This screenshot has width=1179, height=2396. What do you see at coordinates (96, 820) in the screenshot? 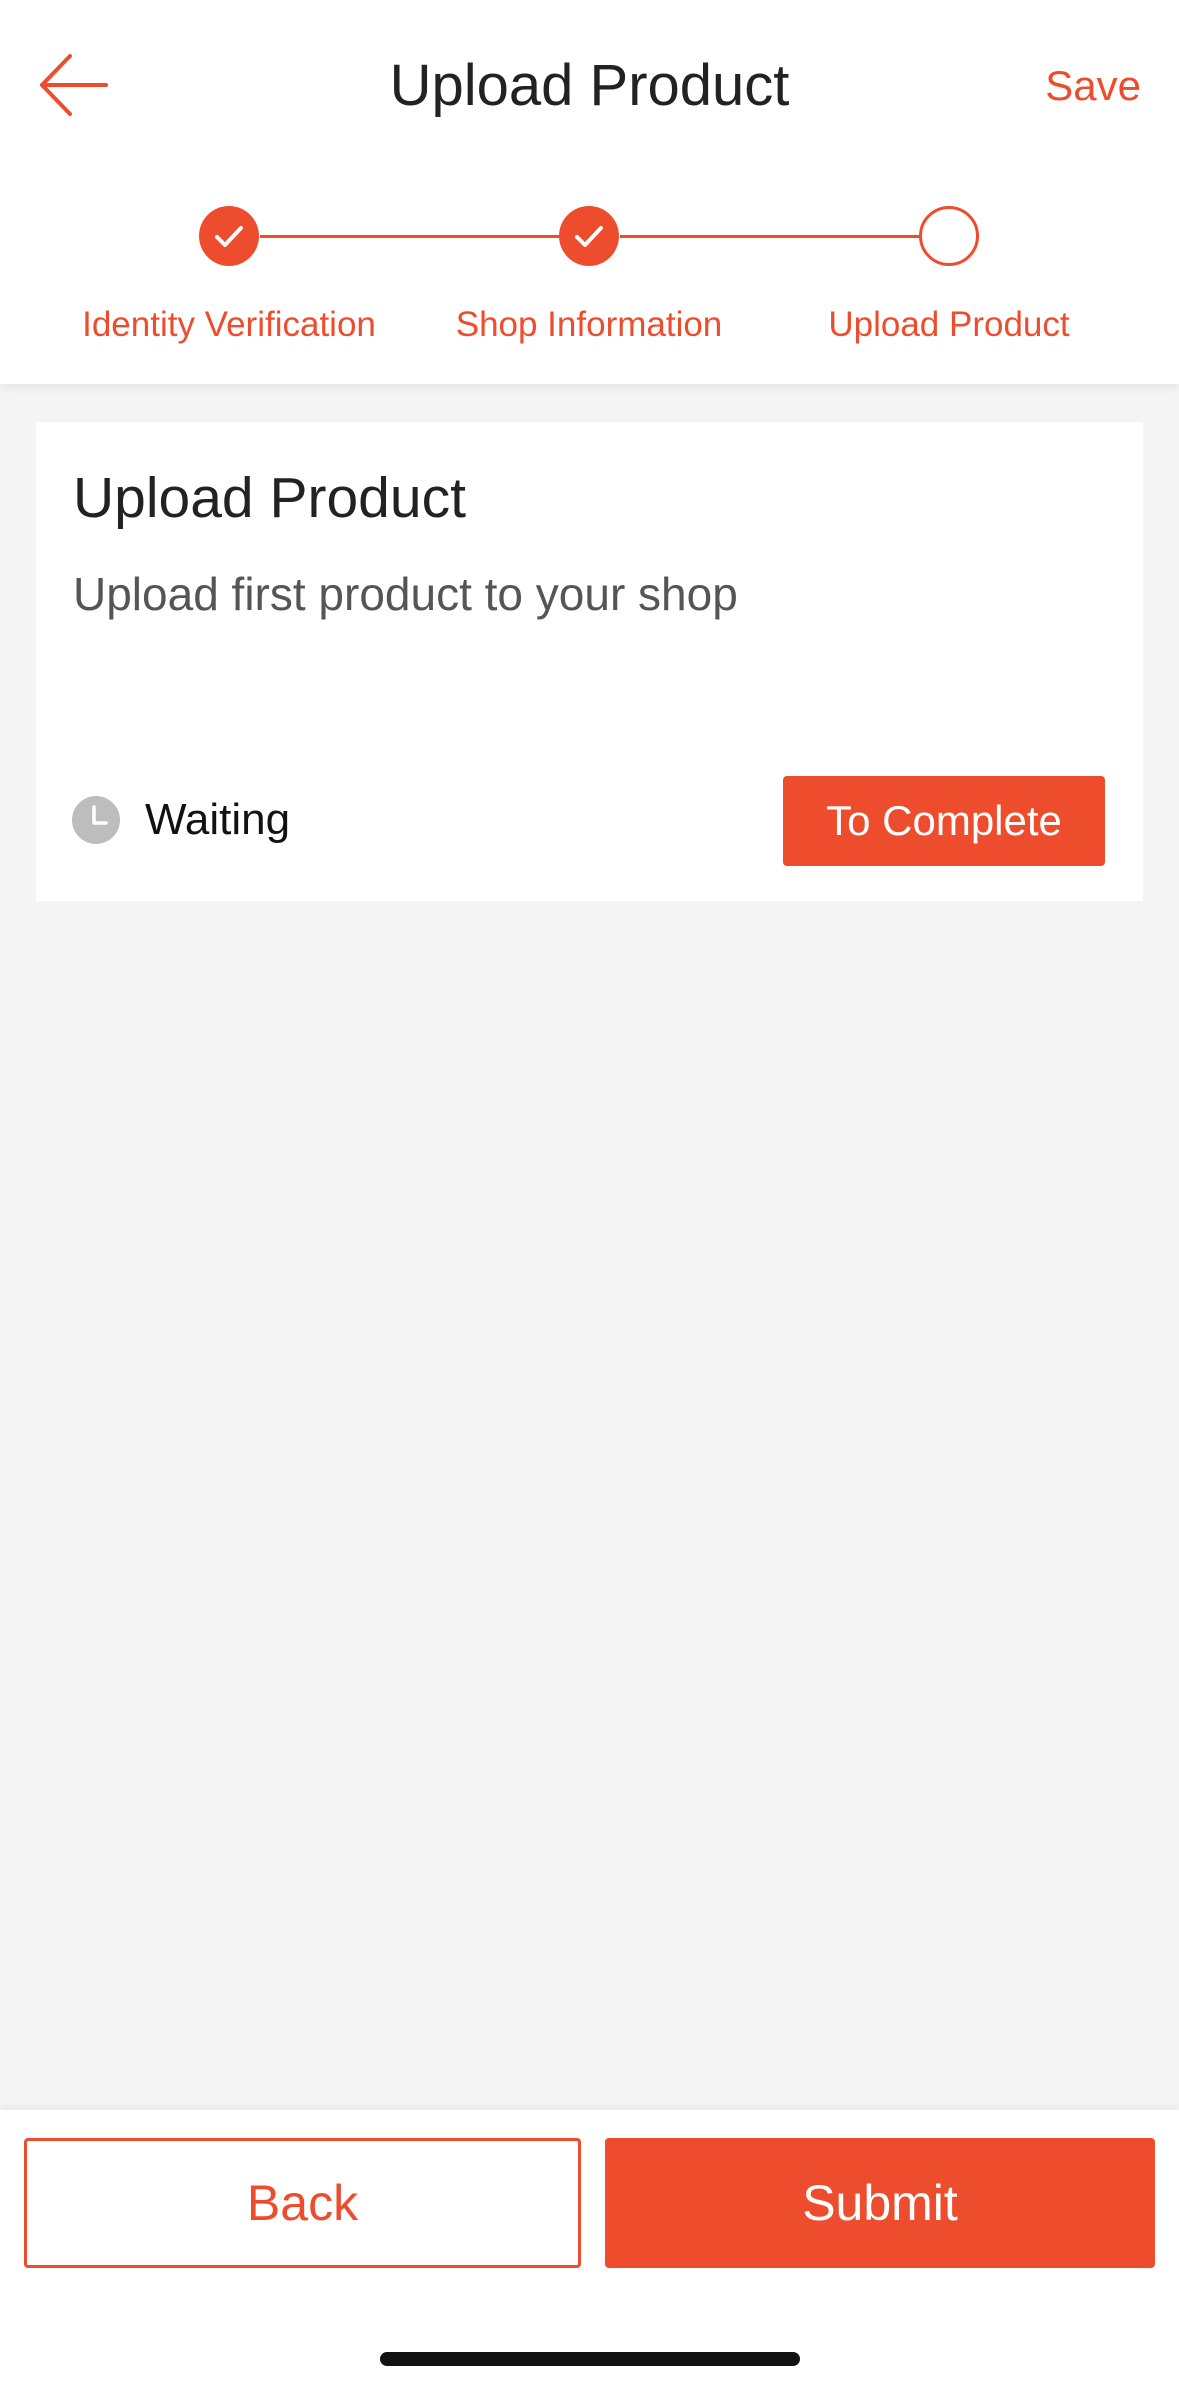
I see `clock-icon` at bounding box center [96, 820].